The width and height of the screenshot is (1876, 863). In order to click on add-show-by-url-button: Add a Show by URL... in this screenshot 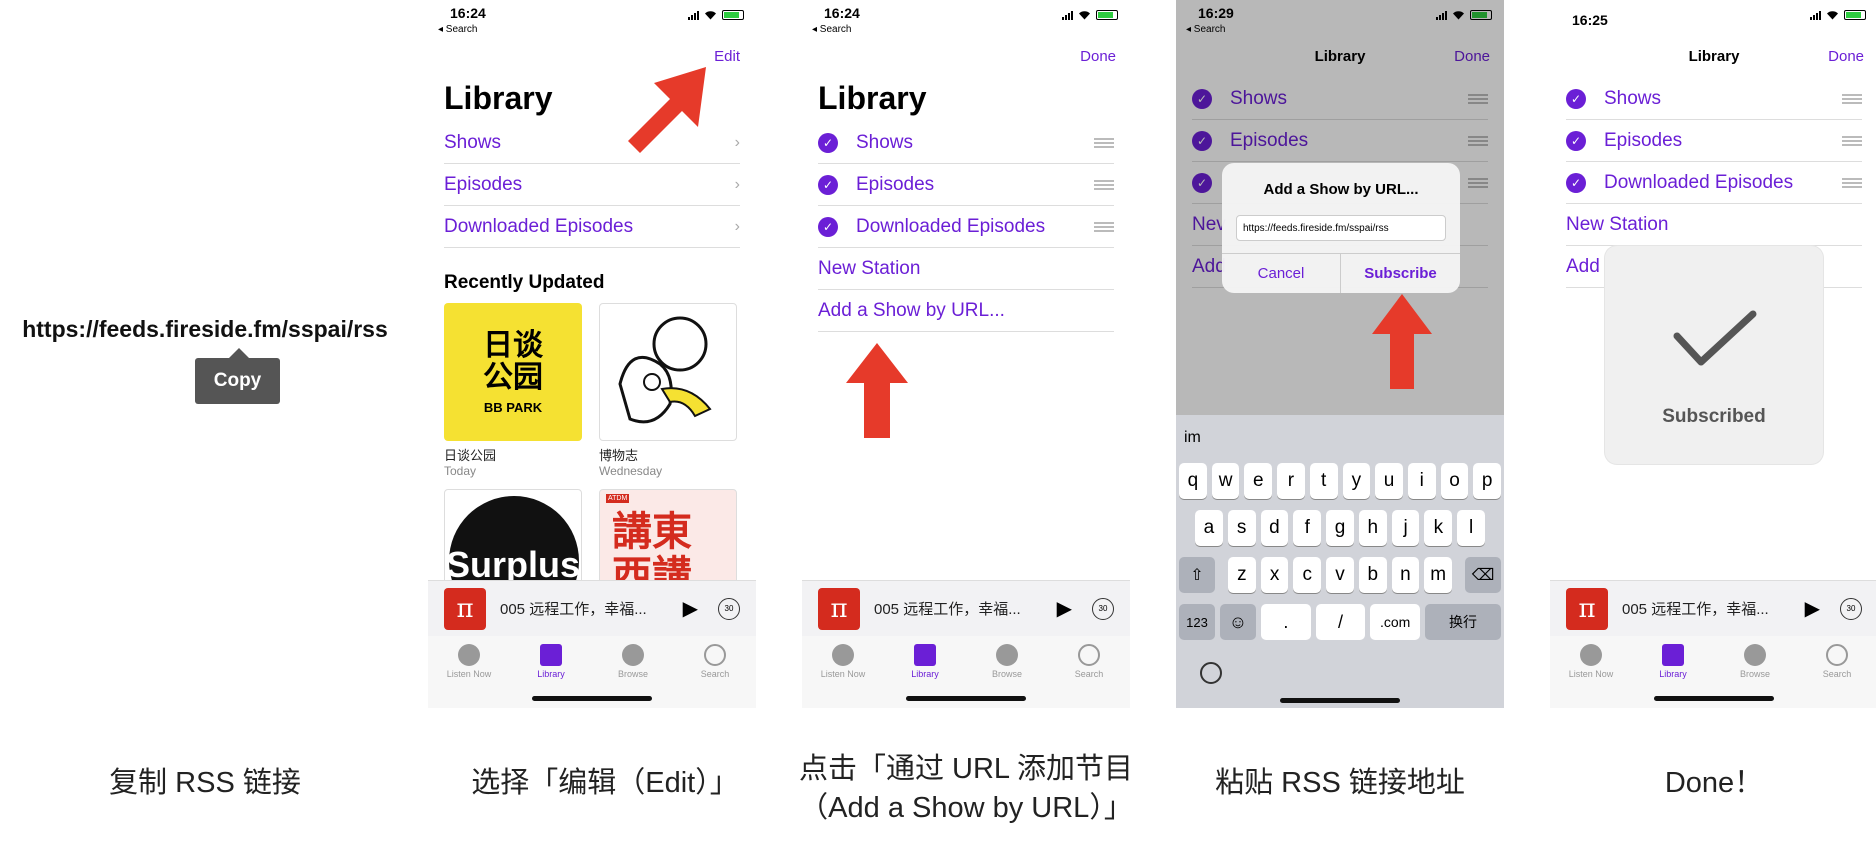, I will do `click(966, 311)`.